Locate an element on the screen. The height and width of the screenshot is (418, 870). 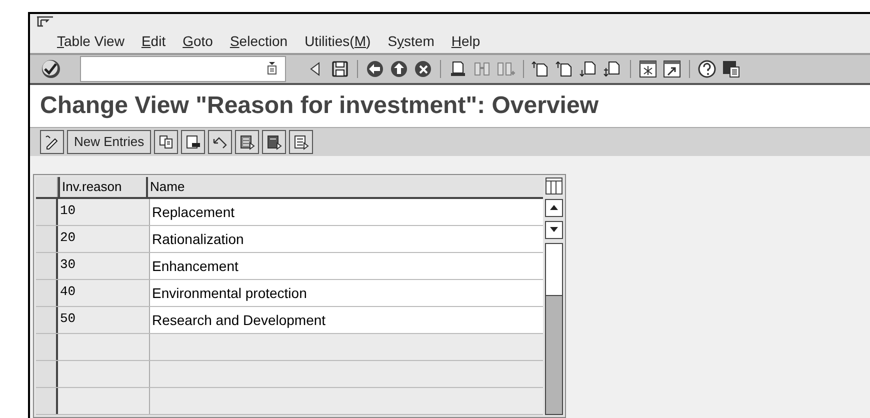
column-header: Inv.reason is located at coordinates (103, 186).